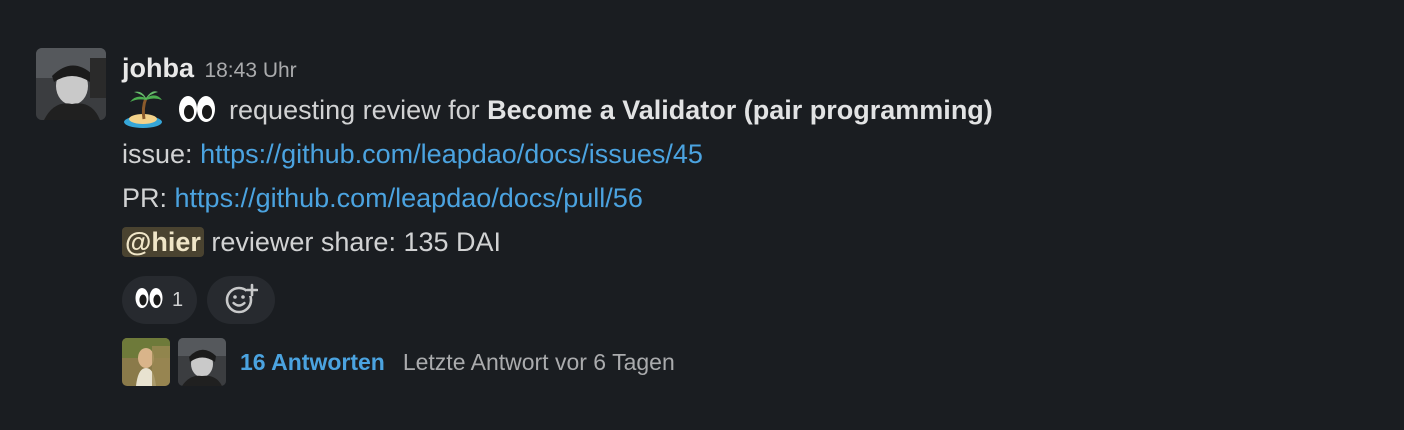  What do you see at coordinates (354, 110) in the screenshot?
I see `review-request-text: requesting review for` at bounding box center [354, 110].